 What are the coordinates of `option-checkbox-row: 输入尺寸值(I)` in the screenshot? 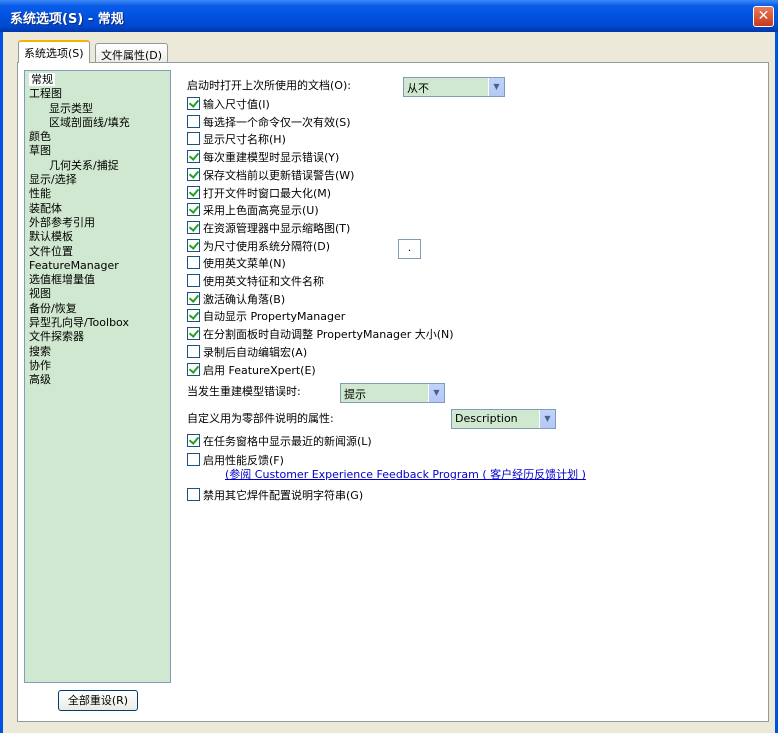 It's located at (228, 104).